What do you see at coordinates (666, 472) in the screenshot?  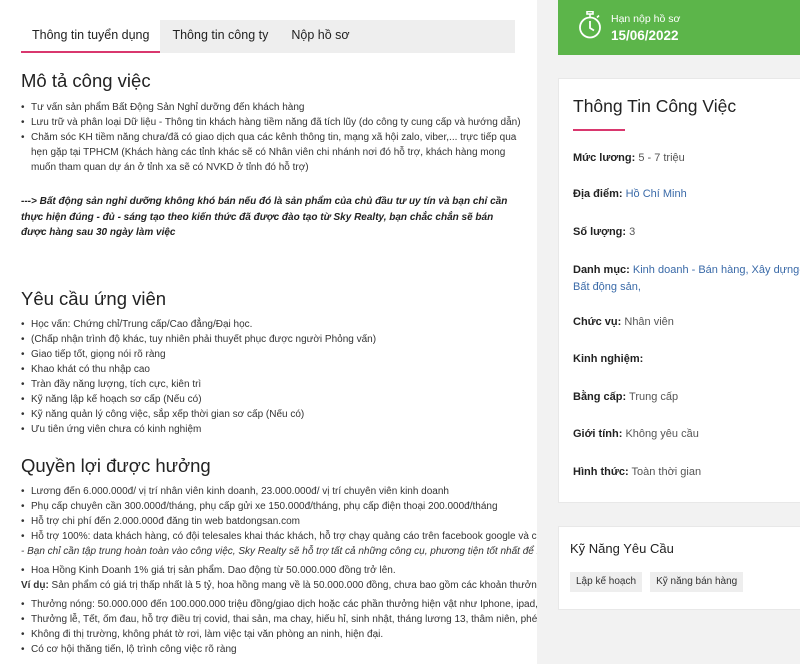 I see `row-value: Toàn thời gian` at bounding box center [666, 472].